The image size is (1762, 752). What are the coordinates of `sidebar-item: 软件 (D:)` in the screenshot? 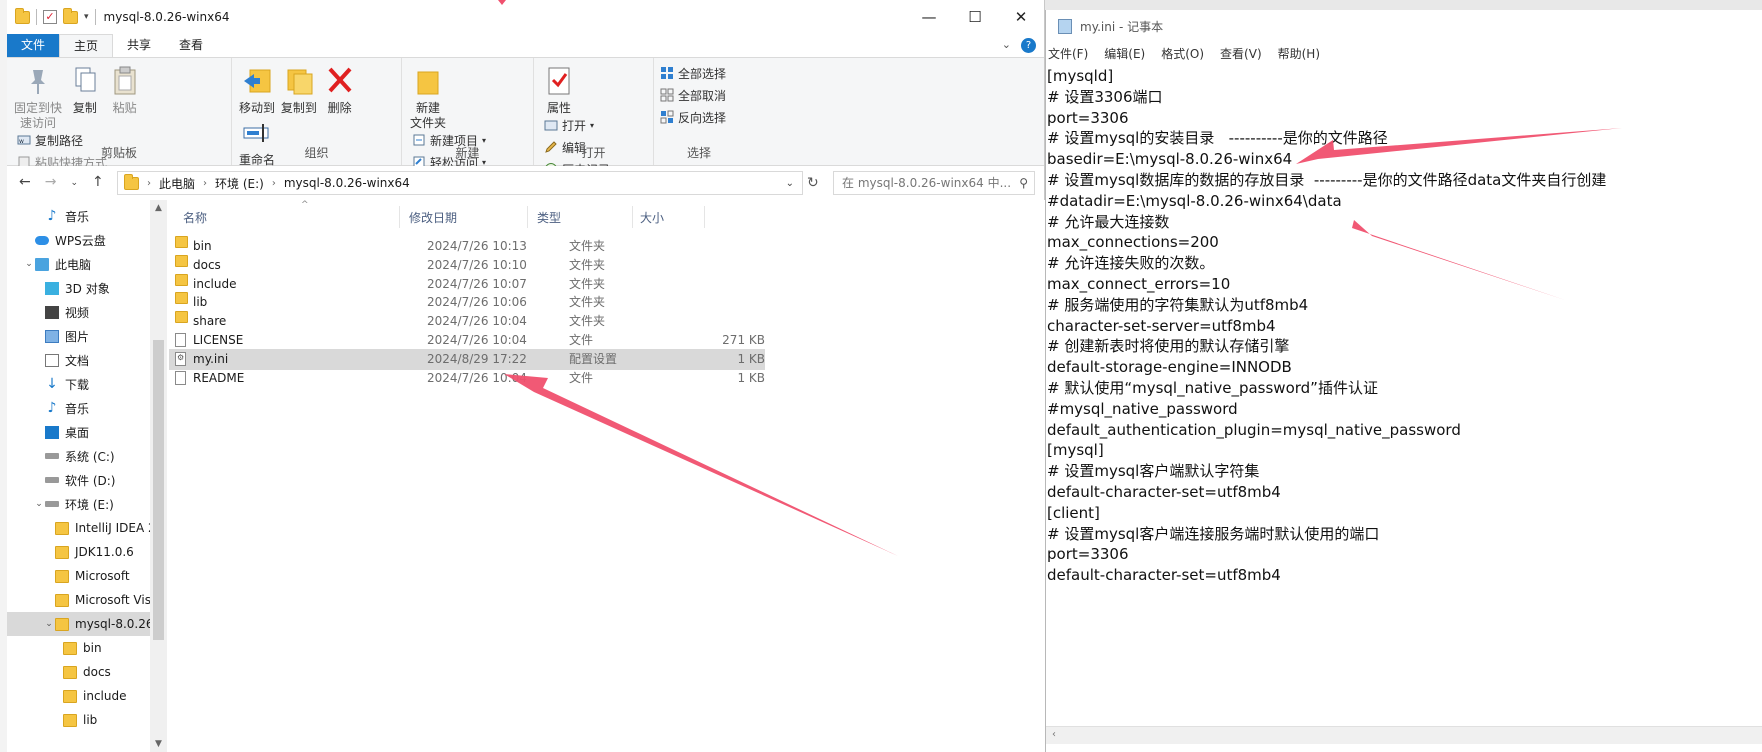 It's located at (83, 480).